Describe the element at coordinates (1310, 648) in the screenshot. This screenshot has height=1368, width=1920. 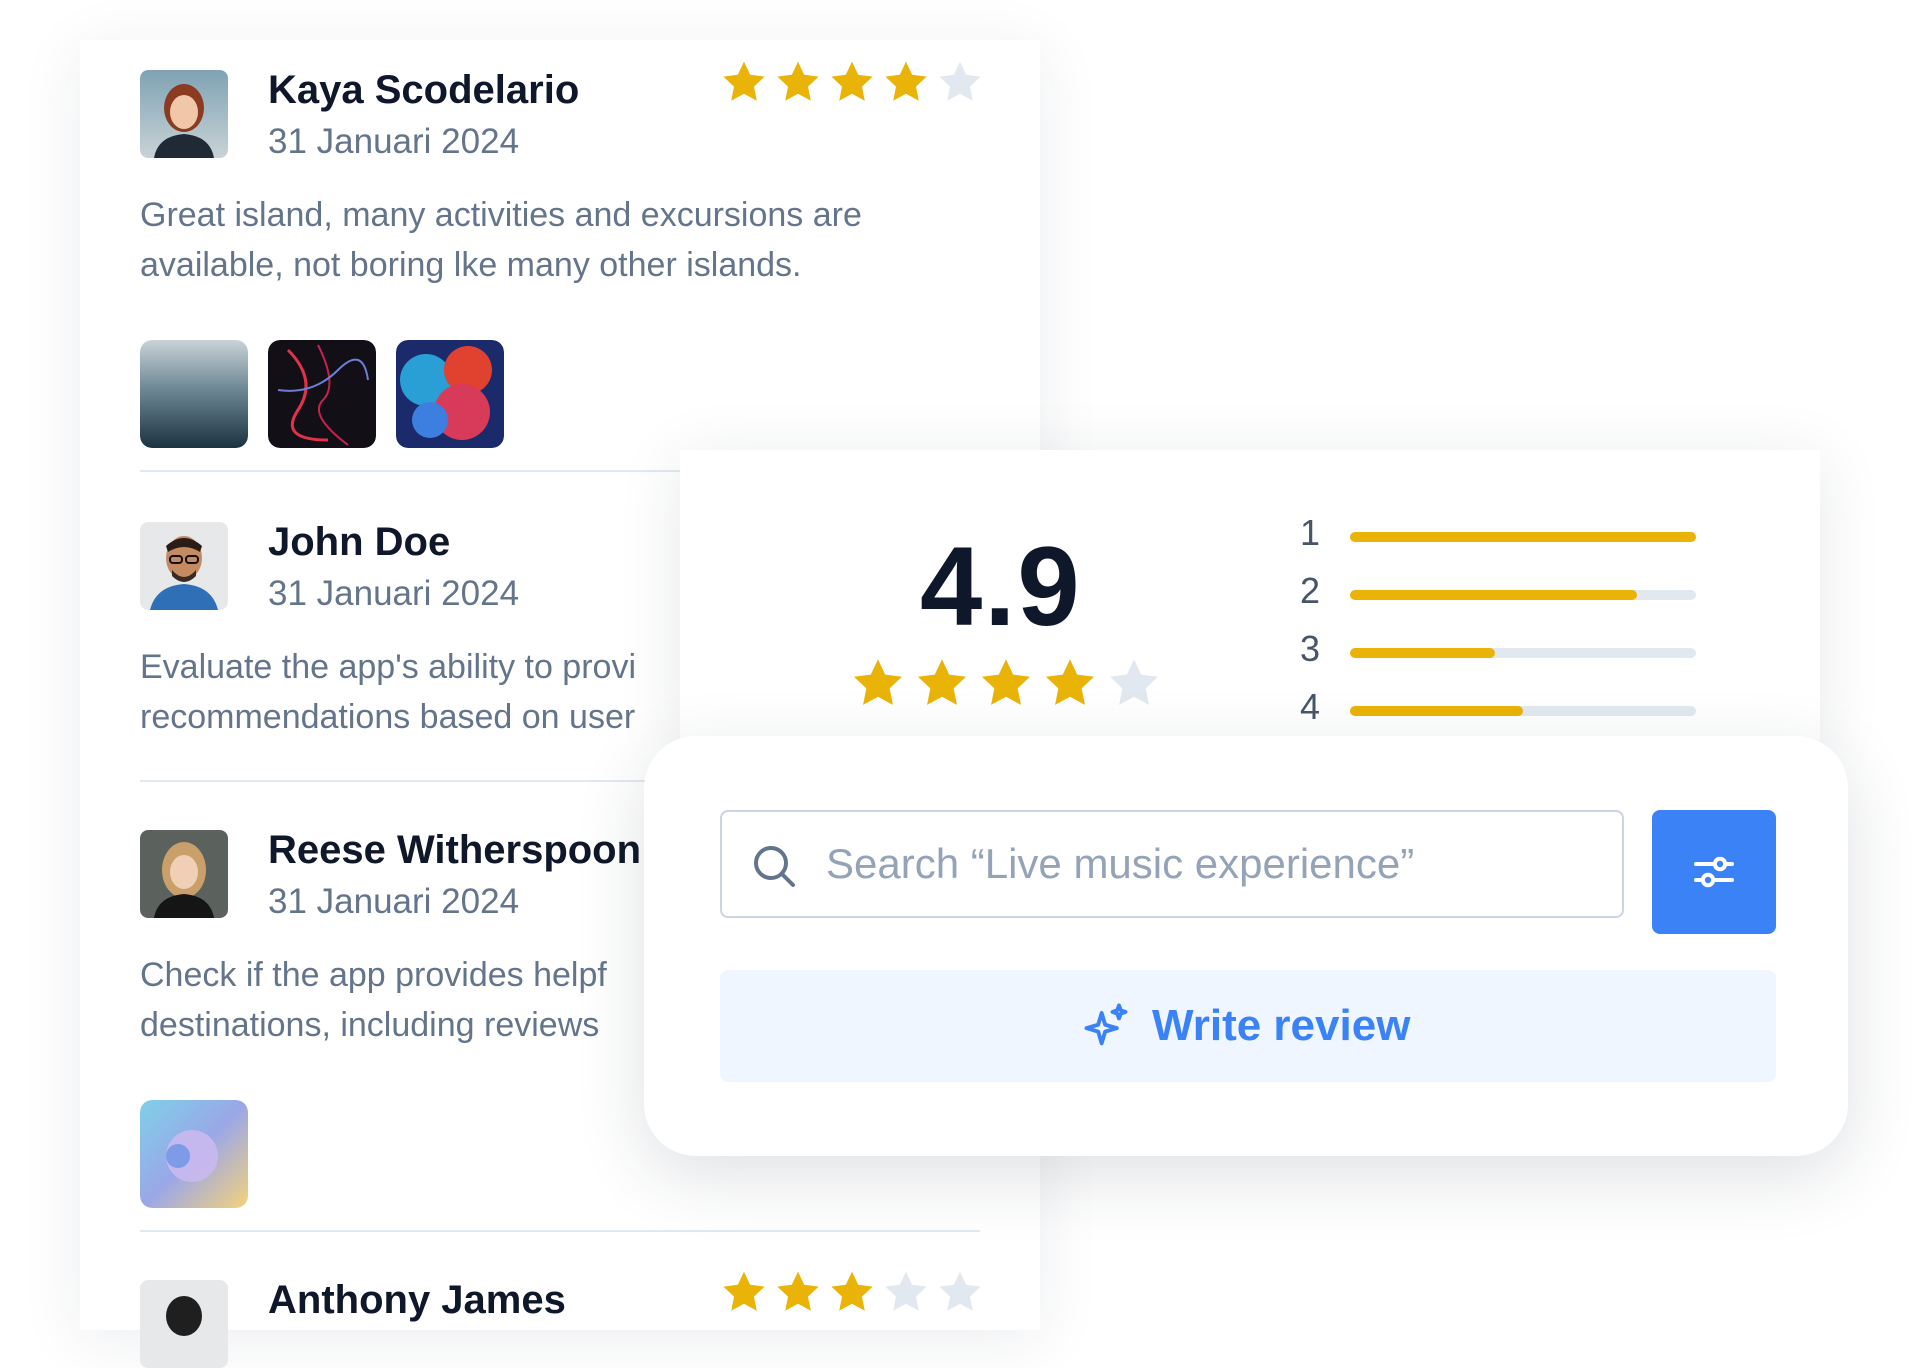
I see `breakdown-label: 3` at that location.